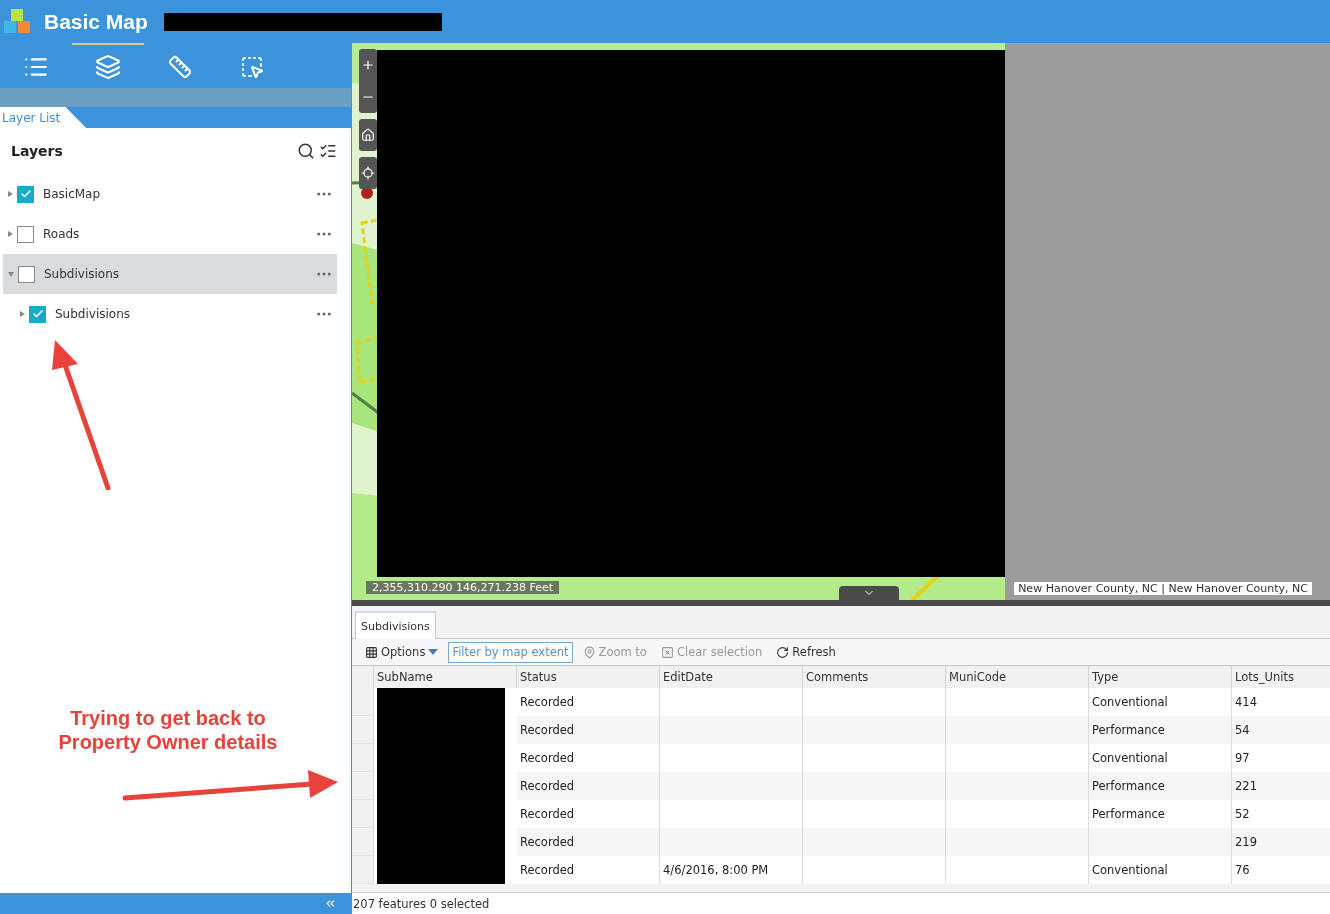 This screenshot has height=914, width=1330. Describe the element at coordinates (252, 66) in the screenshot. I see `cursor-select-icon` at that location.